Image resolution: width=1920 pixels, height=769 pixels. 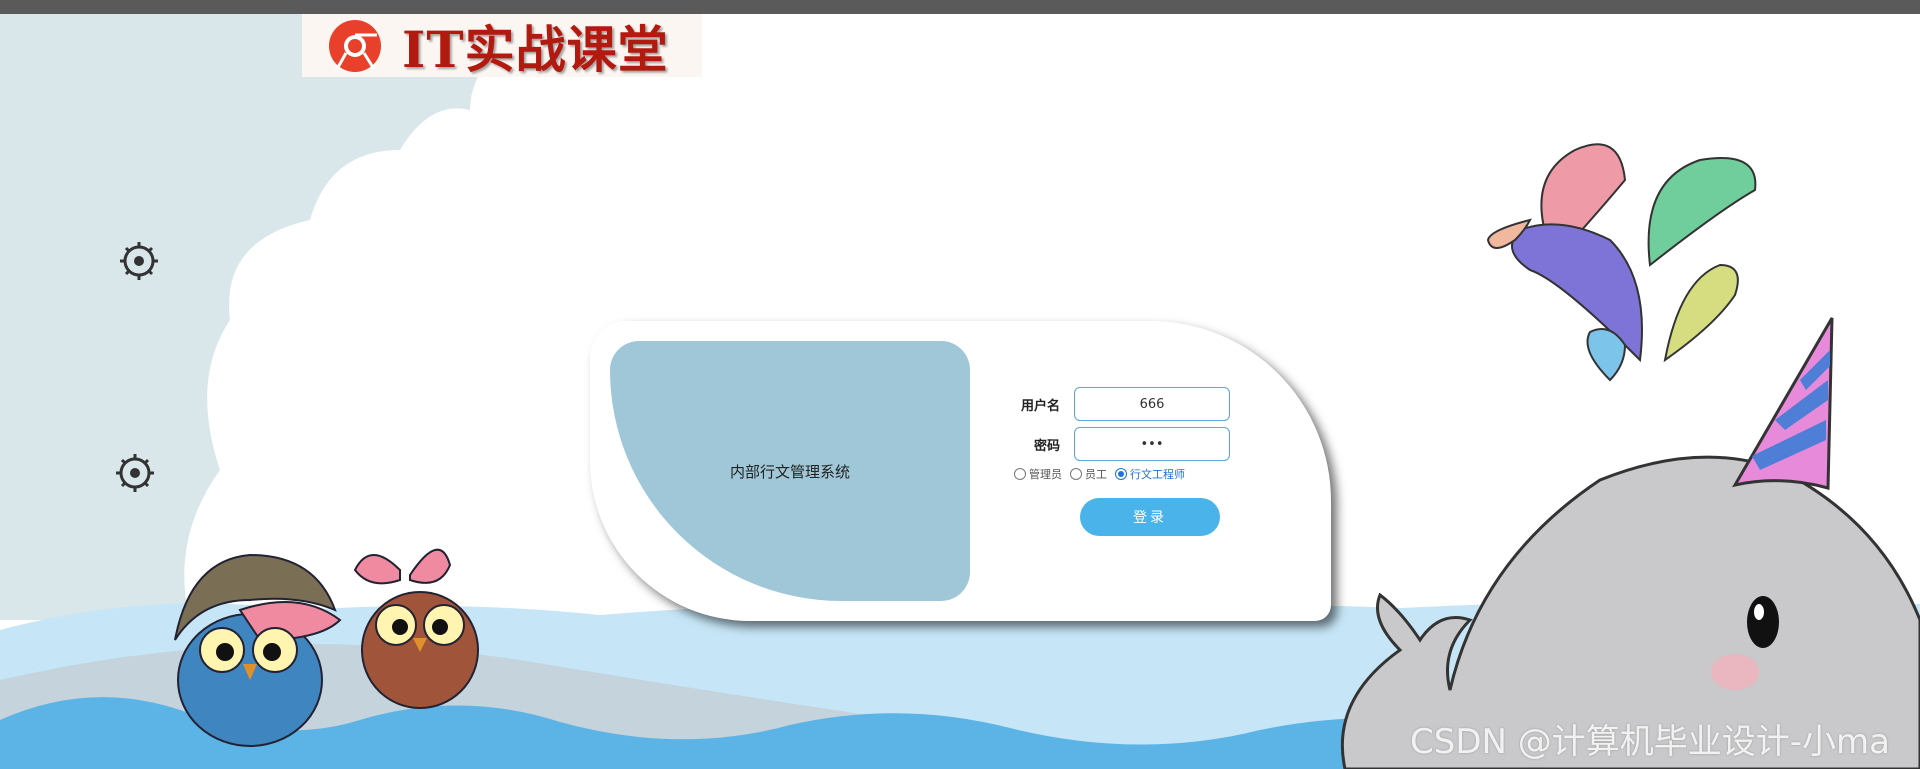 I want to click on password-input: •••, so click(x=1152, y=444).